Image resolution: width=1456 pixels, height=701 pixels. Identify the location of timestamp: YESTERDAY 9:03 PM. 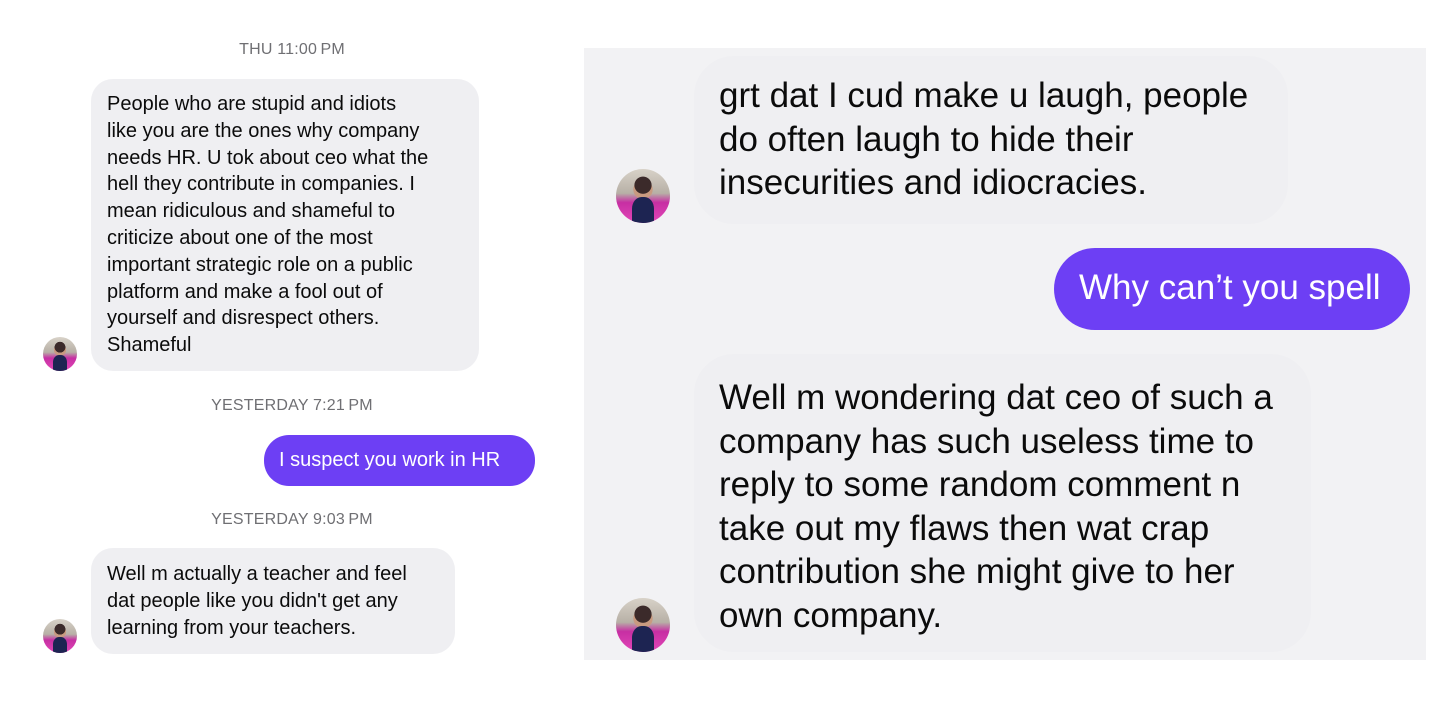
(292, 519).